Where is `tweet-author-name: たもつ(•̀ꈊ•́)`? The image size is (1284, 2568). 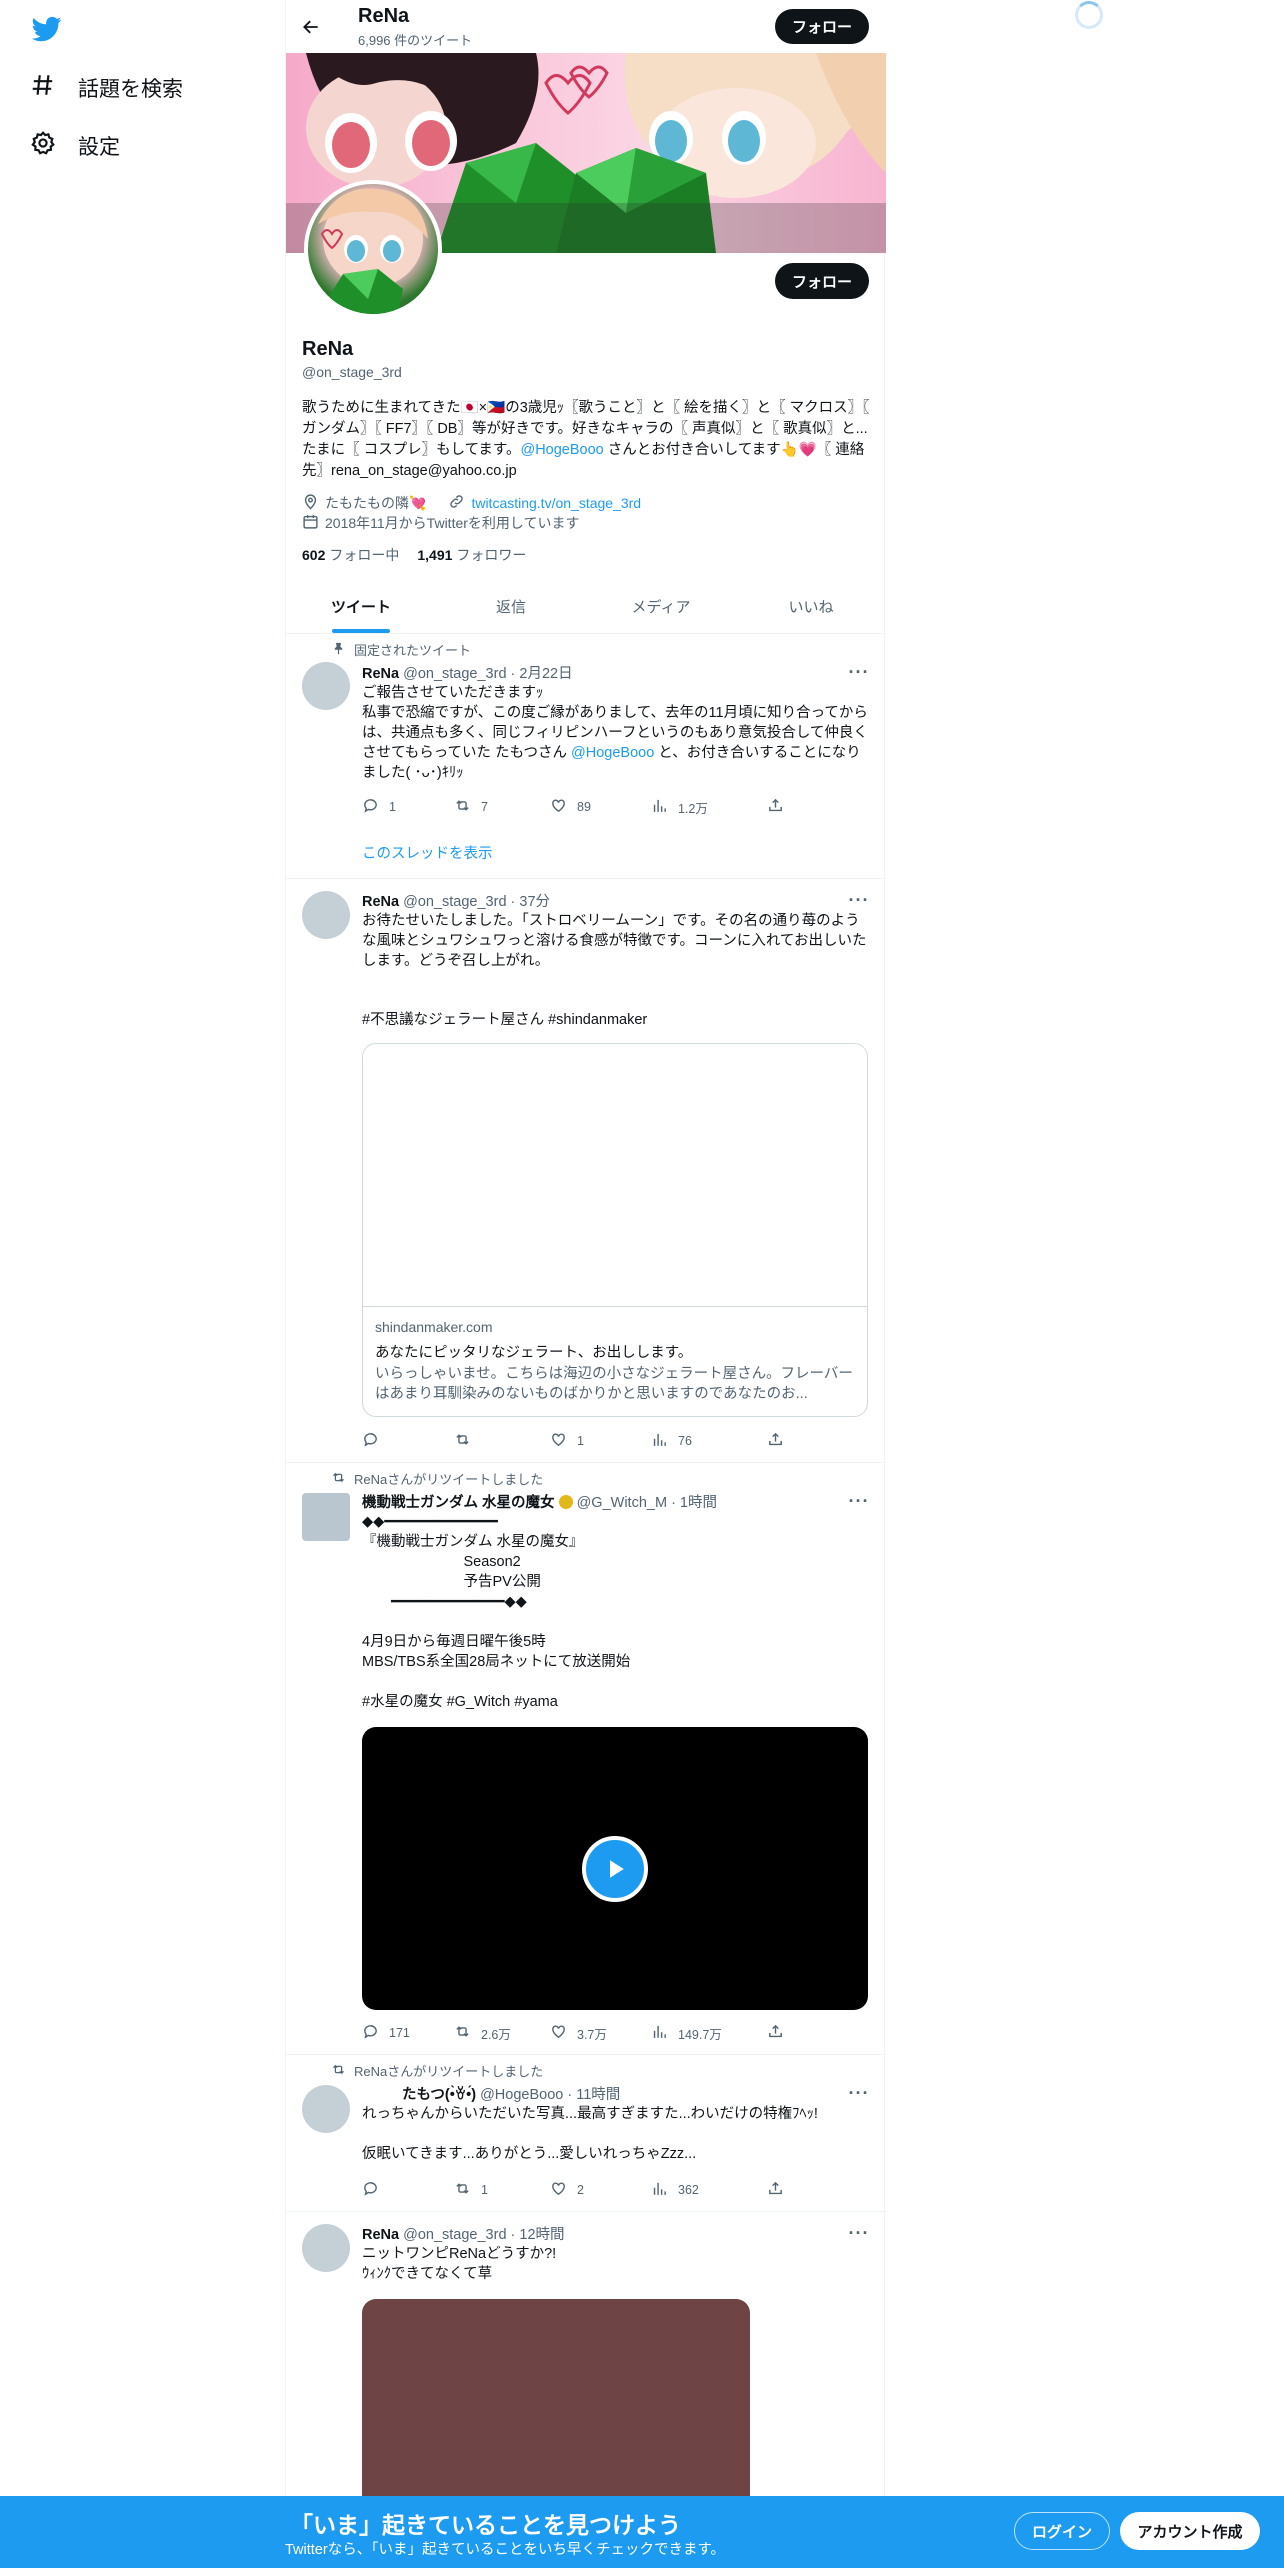 tweet-author-name: たもつ(•̀ꈊ•́) is located at coordinates (439, 2095).